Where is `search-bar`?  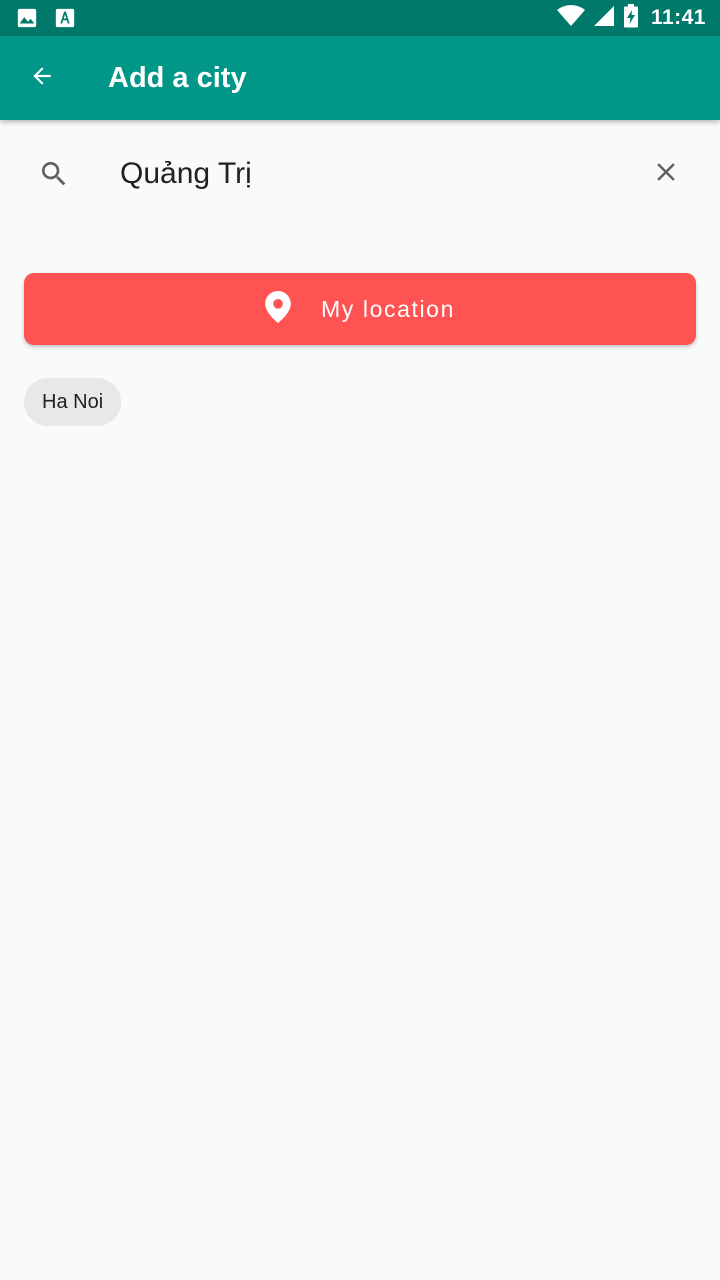 search-bar is located at coordinates (360, 175).